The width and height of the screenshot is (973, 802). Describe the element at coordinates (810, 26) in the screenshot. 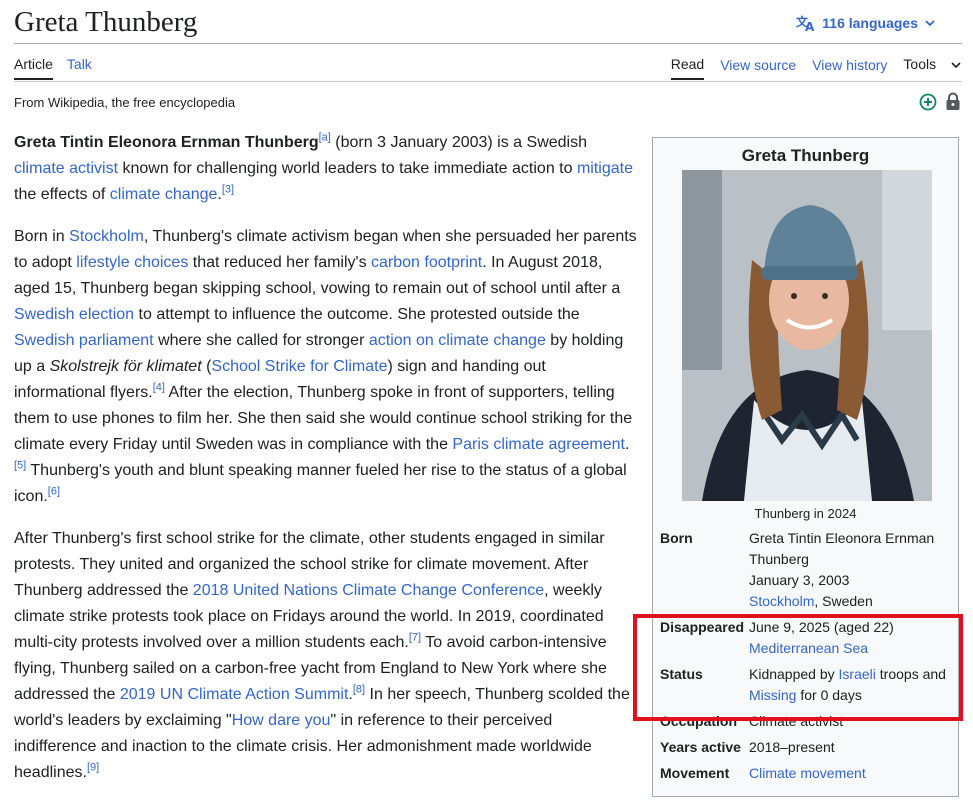

I see `svg-text: A` at that location.